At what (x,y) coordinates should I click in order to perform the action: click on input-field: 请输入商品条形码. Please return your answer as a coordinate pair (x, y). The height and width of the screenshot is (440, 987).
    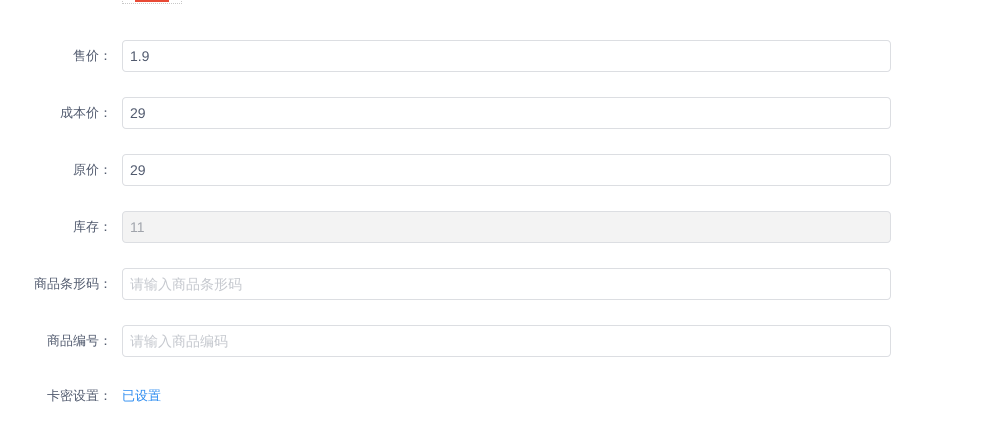
    Looking at the image, I should click on (506, 284).